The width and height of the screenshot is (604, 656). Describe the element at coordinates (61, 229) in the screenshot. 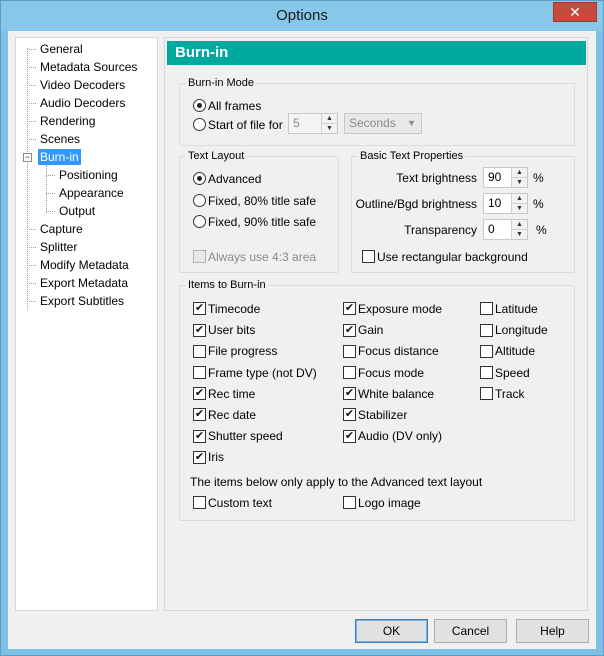

I see `tree-item-capture: Capture` at that location.